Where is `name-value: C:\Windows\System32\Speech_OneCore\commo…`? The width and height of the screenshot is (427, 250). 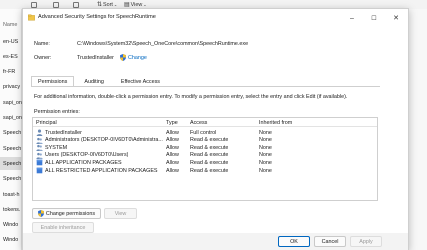 name-value: C:\Windows\System32\Speech_OneCore\commo… is located at coordinates (163, 44).